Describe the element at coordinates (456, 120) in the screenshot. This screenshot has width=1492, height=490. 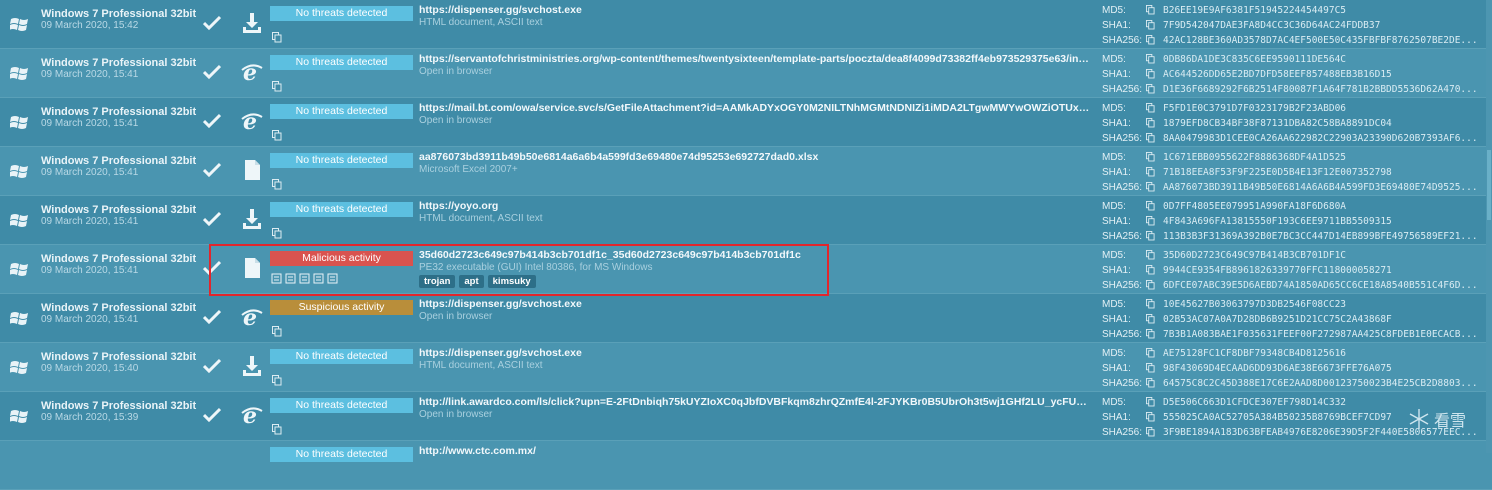
I see `task-description: Open in browser` at that location.